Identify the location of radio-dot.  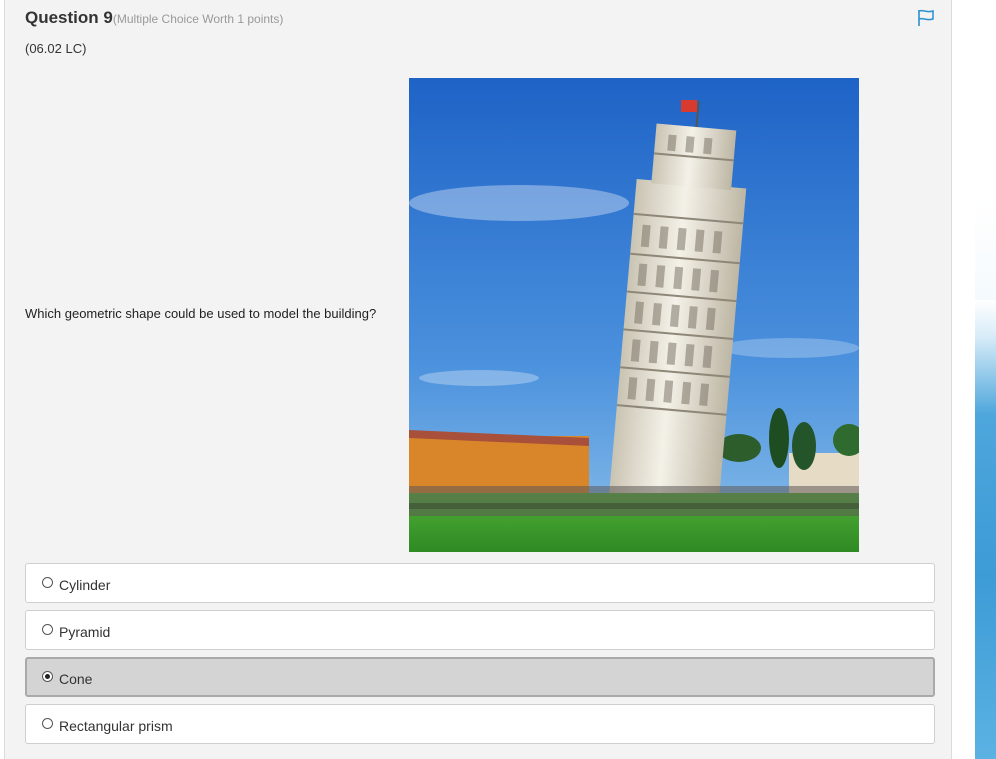
(47, 676).